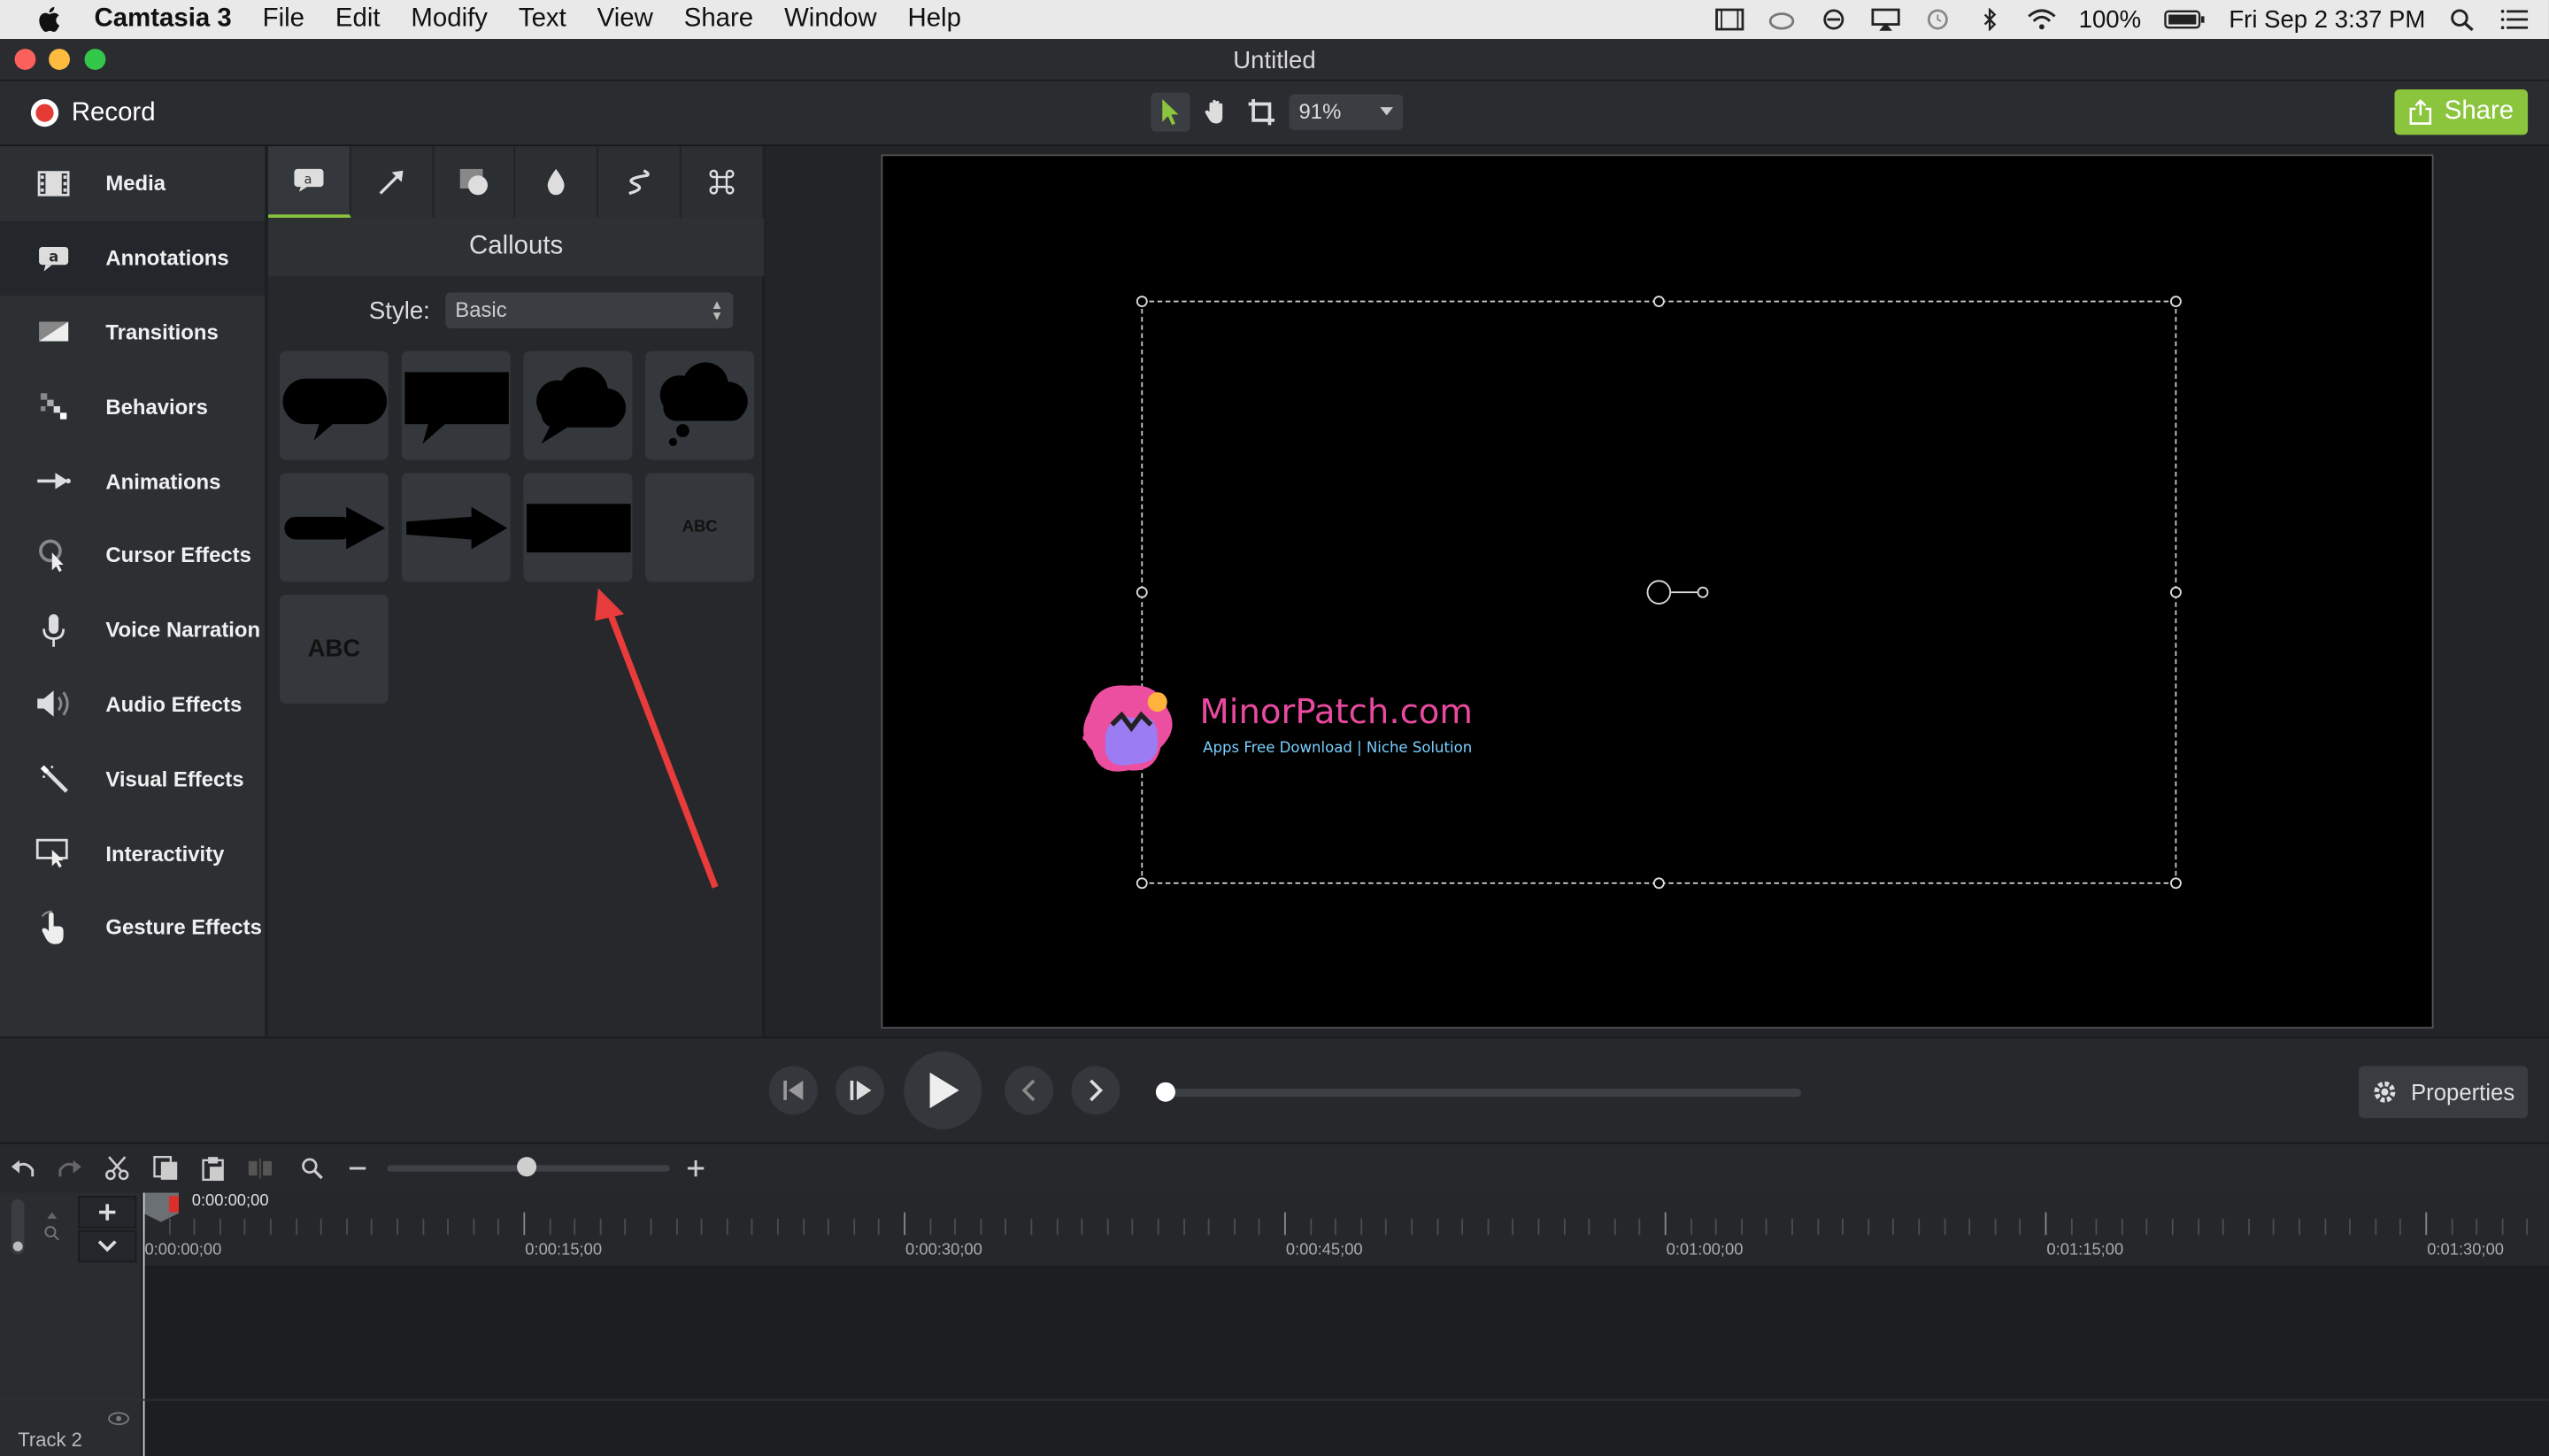 Image resolution: width=2549 pixels, height=1456 pixels. I want to click on callout-speech-box, so click(456, 405).